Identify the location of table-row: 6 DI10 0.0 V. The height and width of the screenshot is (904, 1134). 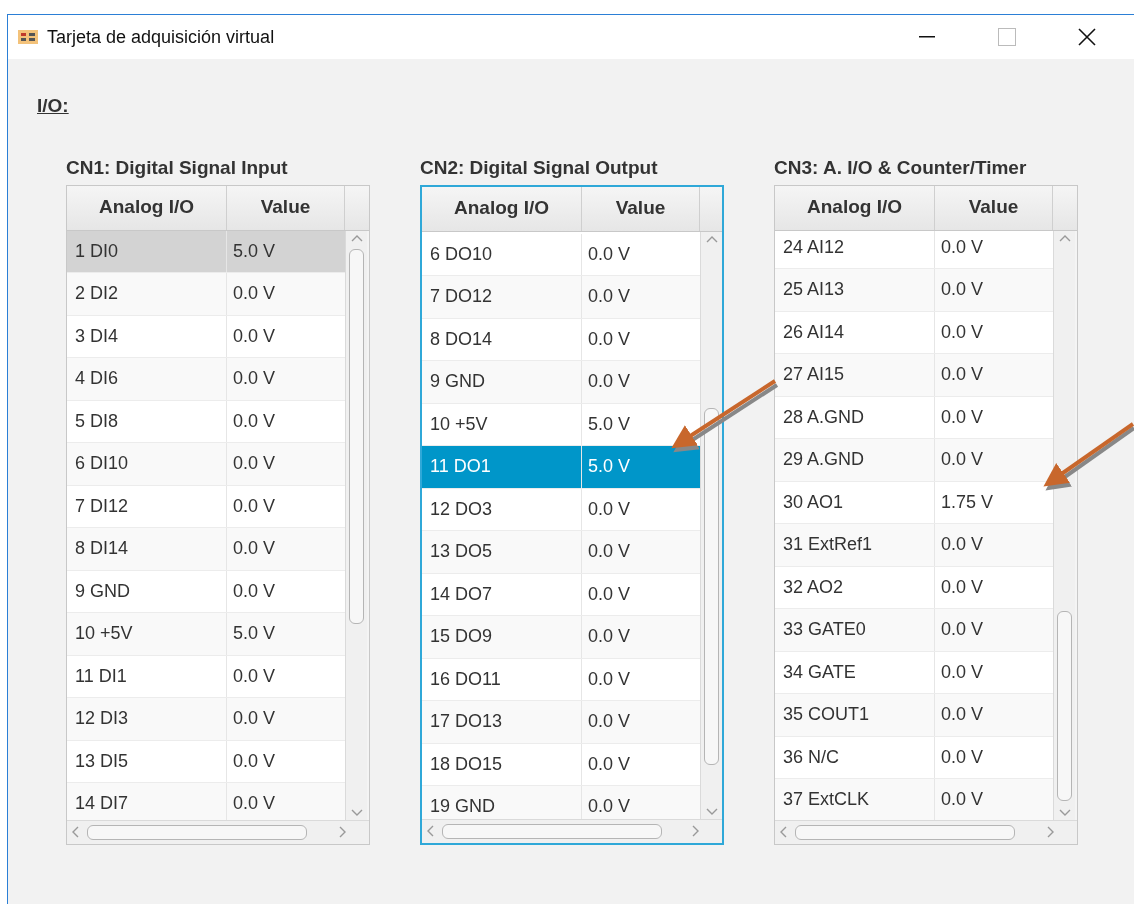
(206, 464).